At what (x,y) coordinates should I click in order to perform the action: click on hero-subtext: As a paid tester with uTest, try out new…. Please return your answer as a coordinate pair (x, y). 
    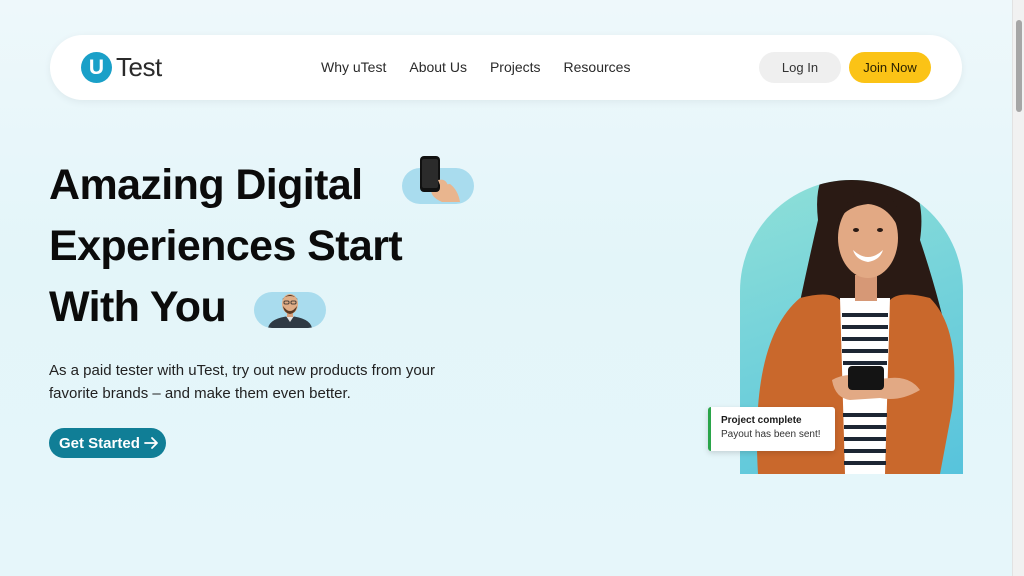
    Looking at the image, I should click on (242, 382).